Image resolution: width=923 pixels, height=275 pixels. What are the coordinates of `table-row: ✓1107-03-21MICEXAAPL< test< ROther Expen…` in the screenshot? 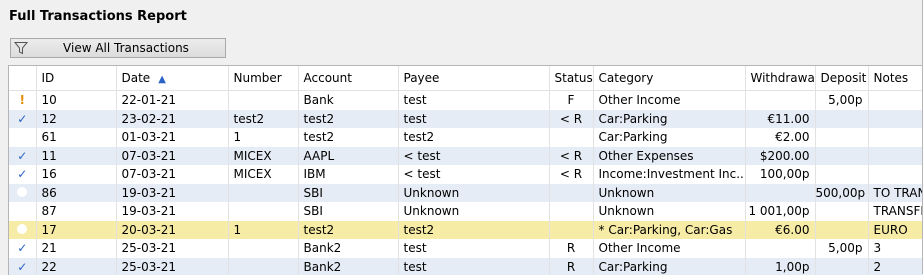 It's located at (466, 156).